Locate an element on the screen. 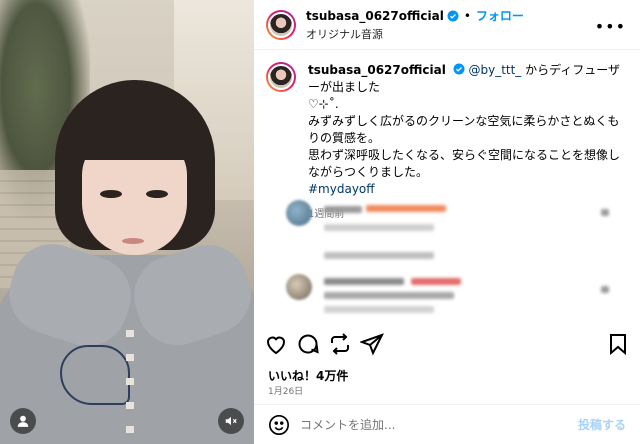  more-options-button: ••• is located at coordinates (610, 26).